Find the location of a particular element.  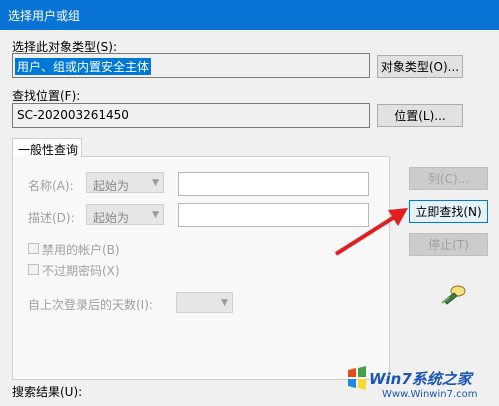

object-type-field: 用户、组或内置安全主体 is located at coordinates (191, 65).